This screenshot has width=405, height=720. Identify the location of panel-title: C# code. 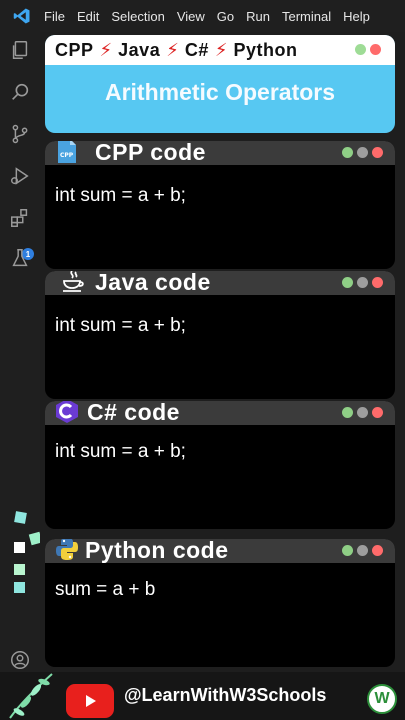
(133, 413).